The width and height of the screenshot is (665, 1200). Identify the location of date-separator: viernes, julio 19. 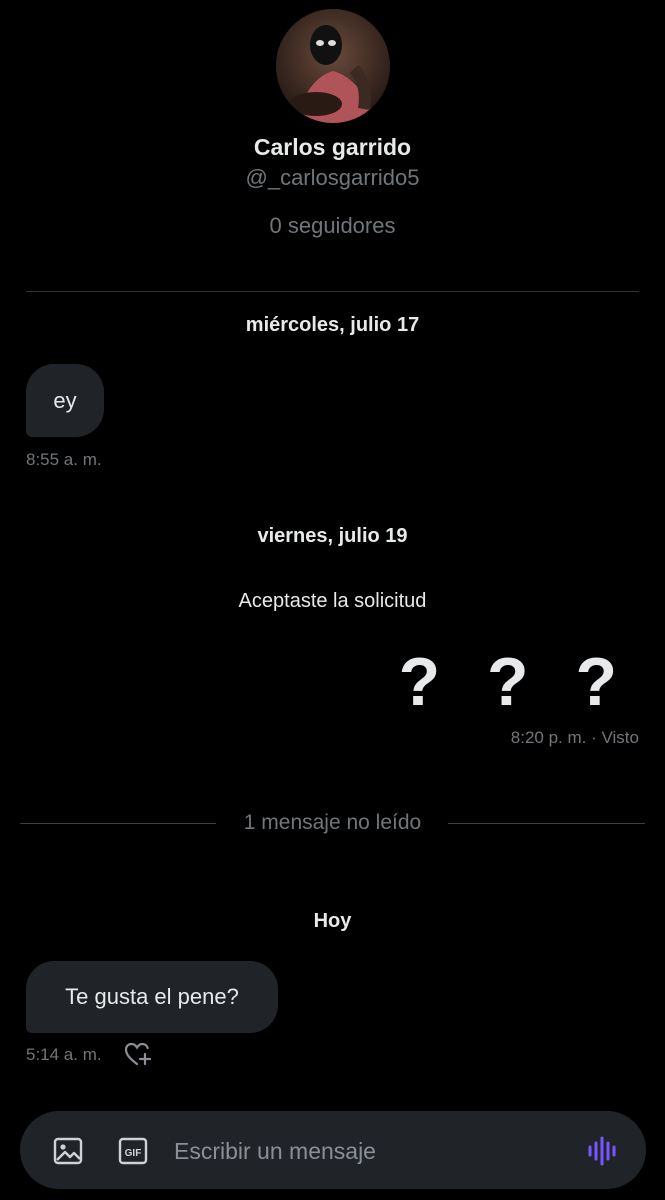
(332, 536).